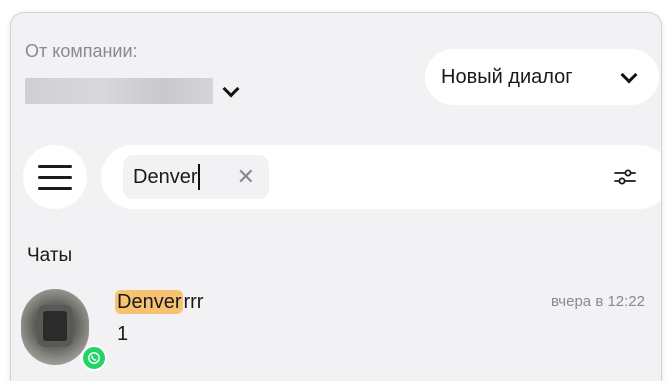 This screenshot has height=381, width=671. What do you see at coordinates (50, 255) in the screenshot?
I see `chats-section-title: Чаты` at bounding box center [50, 255].